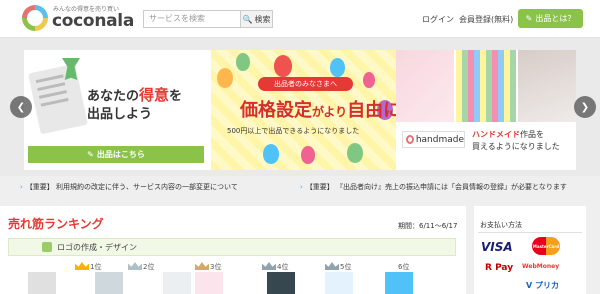  Describe the element at coordinates (129, 187) in the screenshot. I see `notice-link: › 【重要】 利用規約の改定に伴う、サービス内容の一部変更について` at that location.